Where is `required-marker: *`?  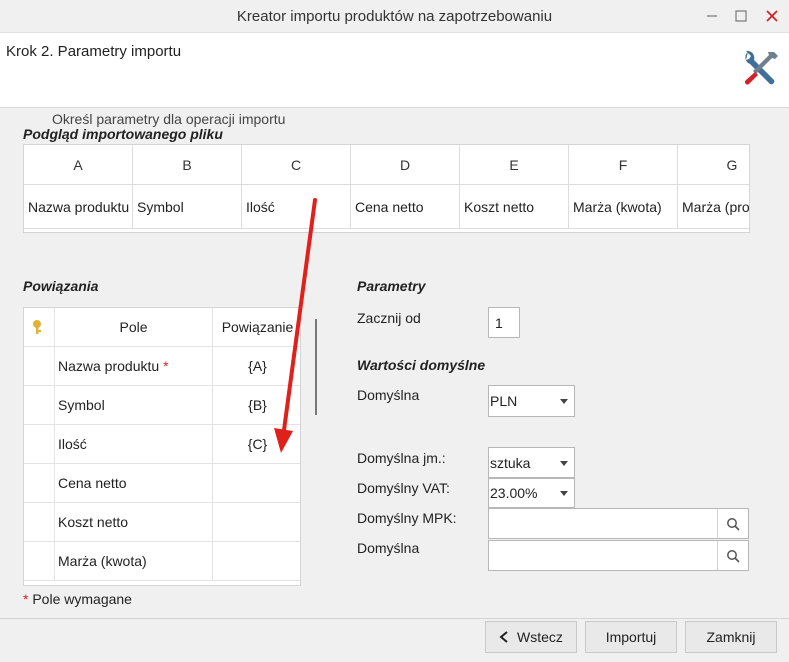
required-marker: * is located at coordinates (166, 366).